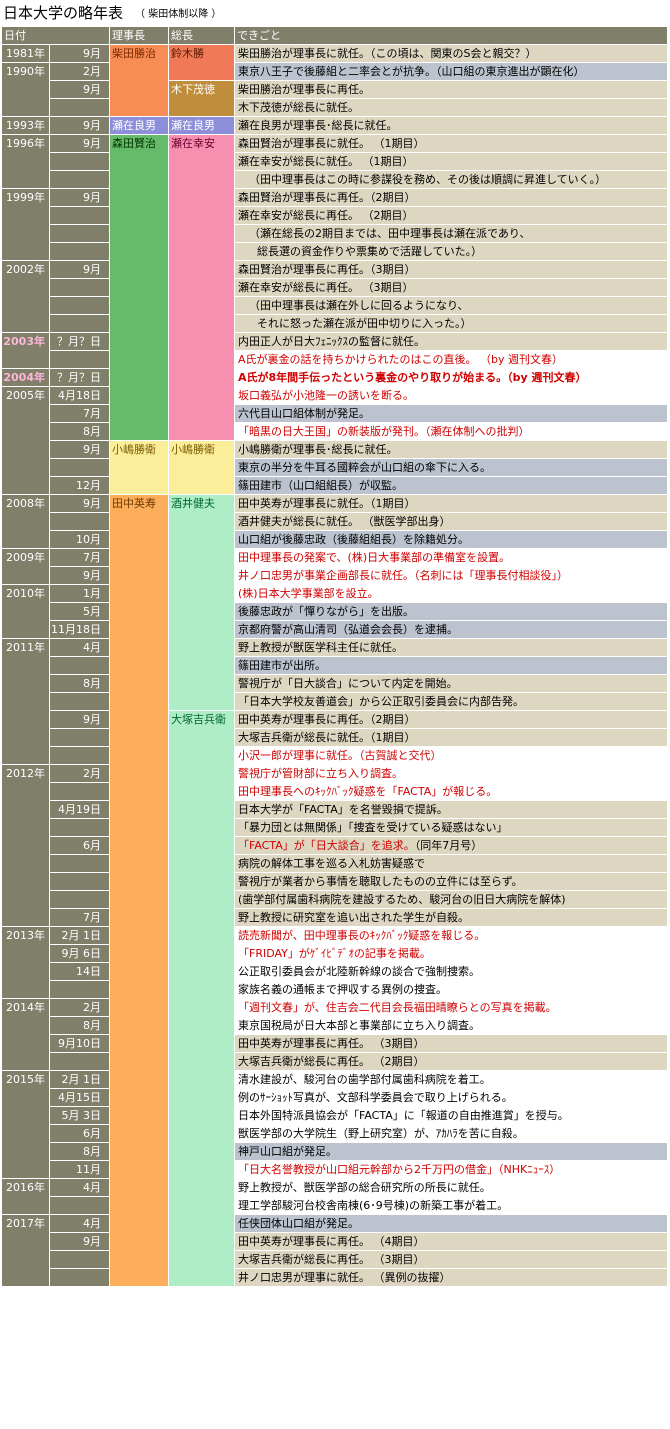 This screenshot has width=670, height=1429. I want to click on event-cell: 酒井健夫が総長に就任。 （獣医学部出身）, so click(451, 521).